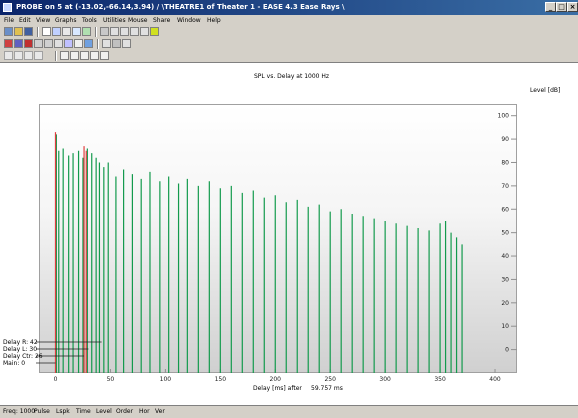 Image resolution: width=578 pixels, height=418 pixels. Describe the element at coordinates (8, 55) in the screenshot. I see `step-back-icon` at that location.